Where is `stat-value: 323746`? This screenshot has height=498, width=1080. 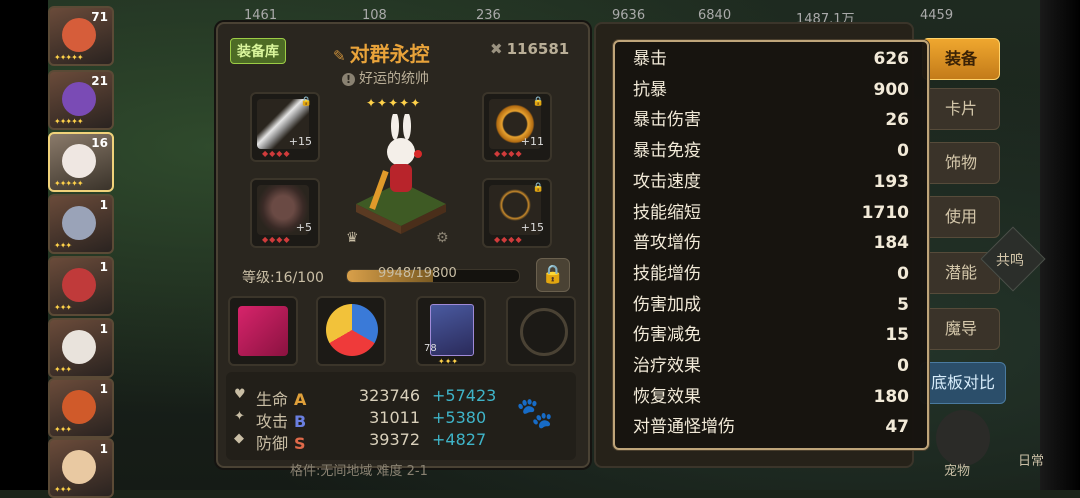 stat-value: 323746 is located at coordinates (389, 395).